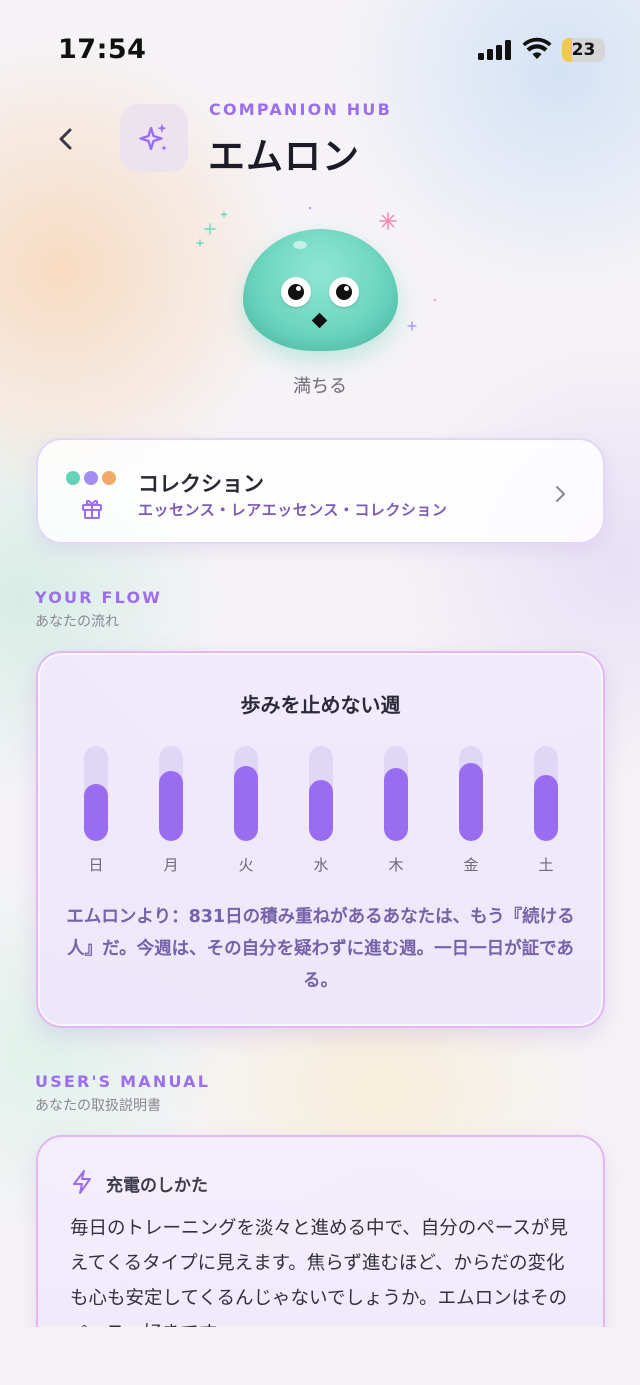 Image resolution: width=640 pixels, height=1385 pixels. I want to click on day-label: 火, so click(246, 865).